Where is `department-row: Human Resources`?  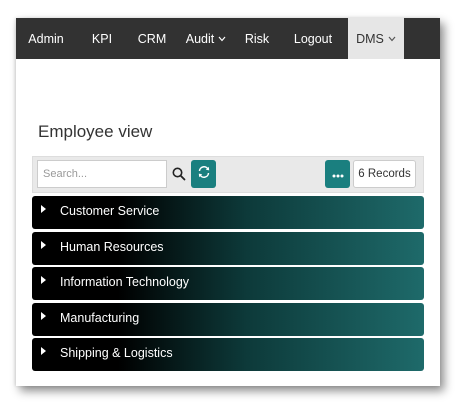
department-row: Human Resources is located at coordinates (228, 248).